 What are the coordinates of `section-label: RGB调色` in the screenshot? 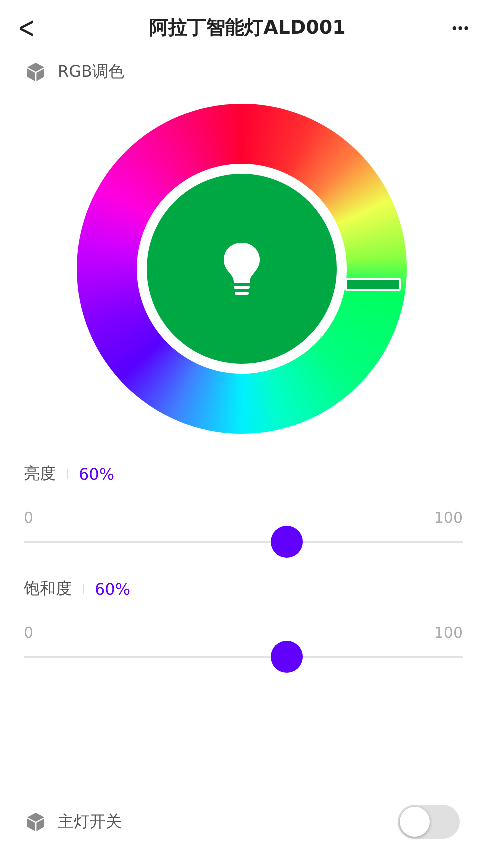 It's located at (91, 72).